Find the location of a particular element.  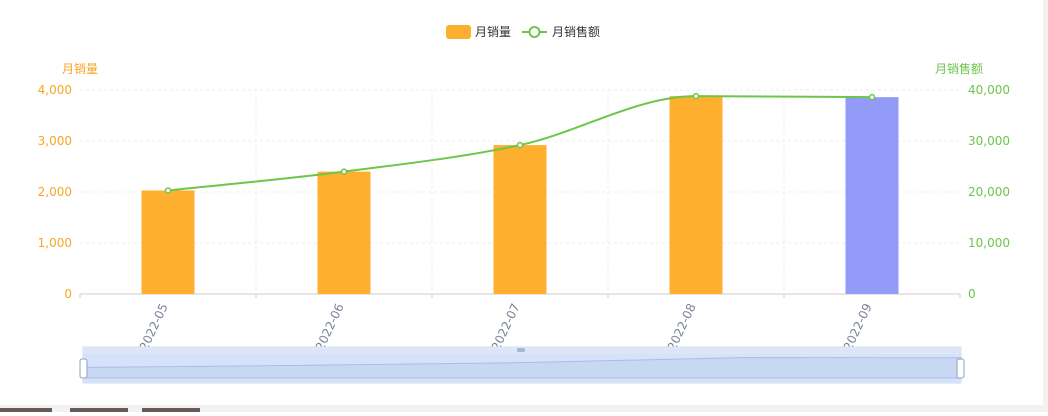

data-zoom-slider is located at coordinates (522, 365).